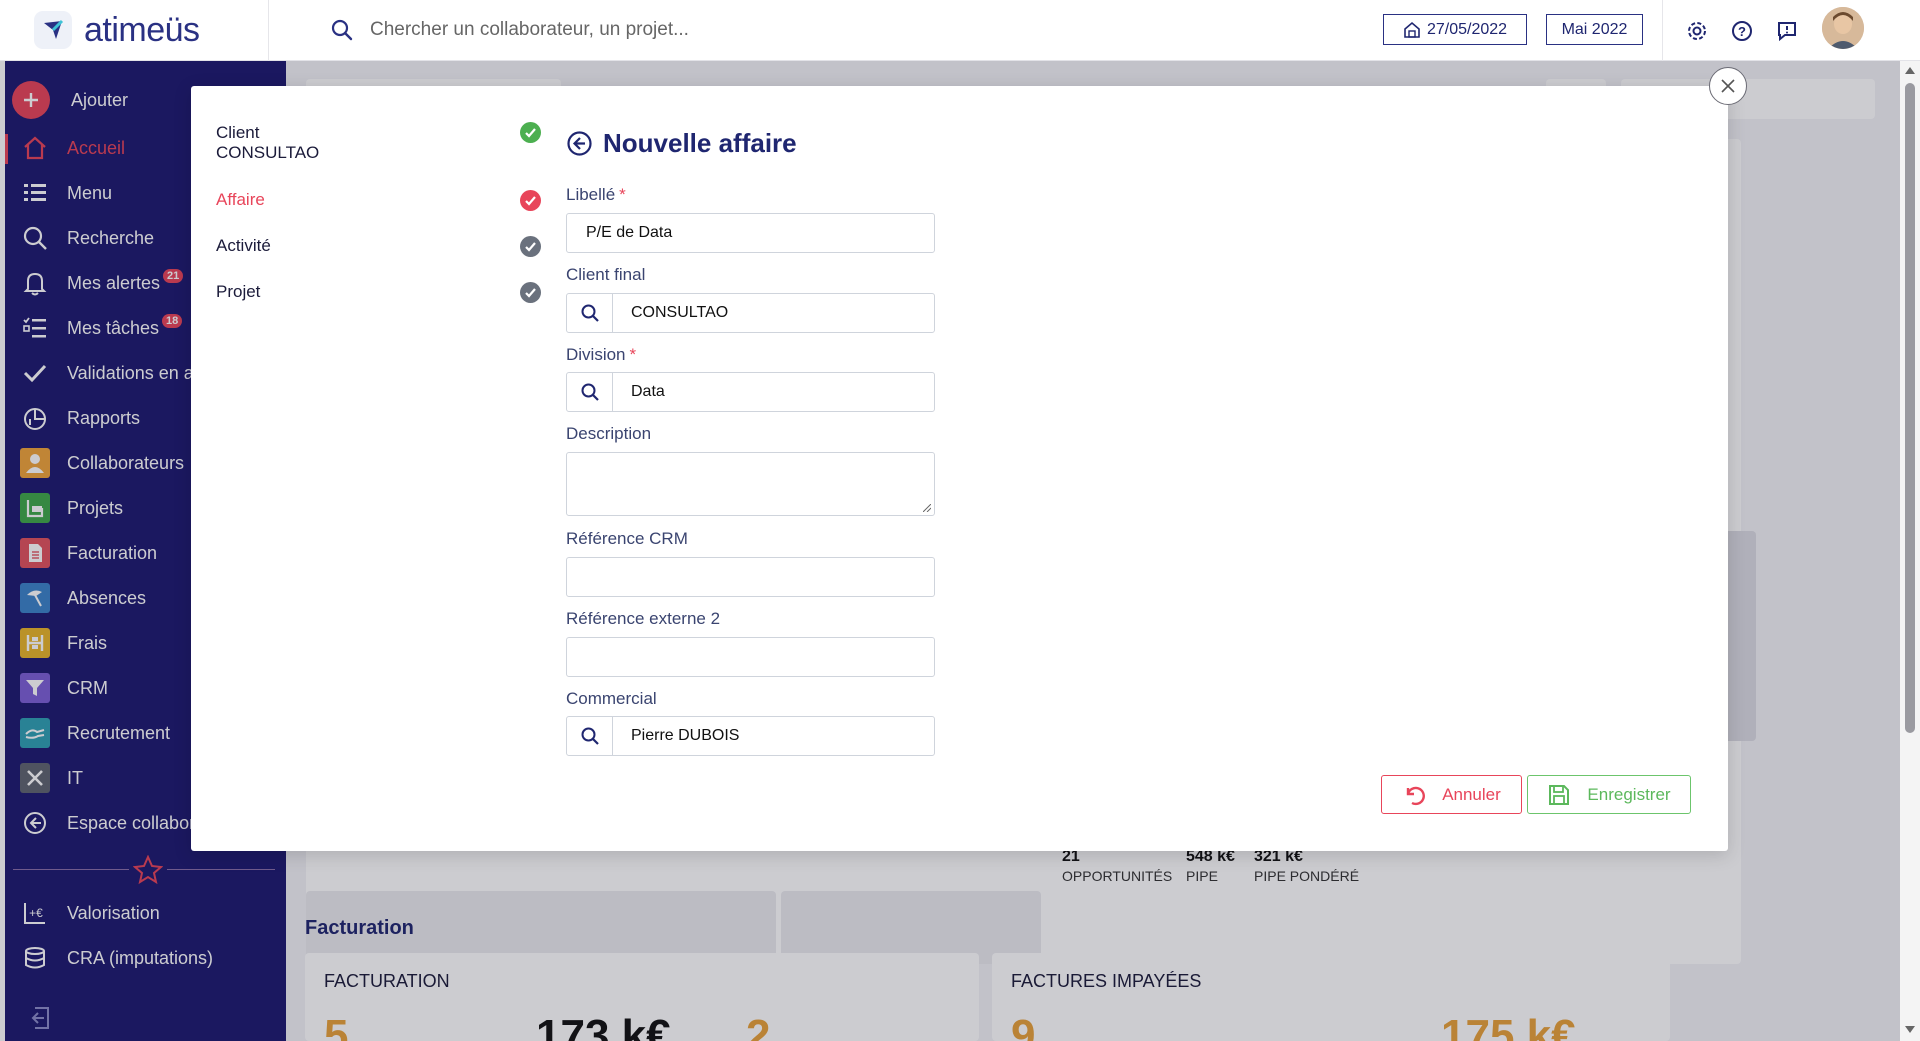  I want to click on step-done-check-icon, so click(530, 132).